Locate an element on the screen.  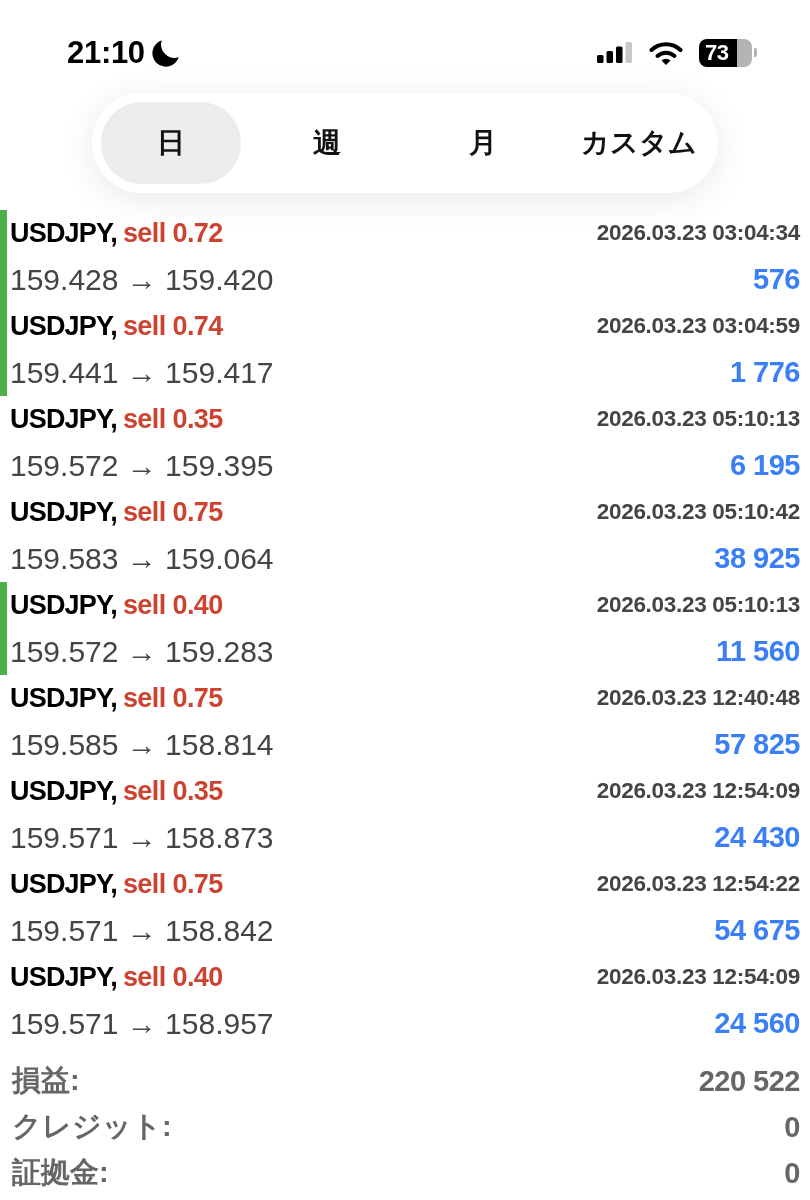
trade-side: sell 0.72 is located at coordinates (172, 233).